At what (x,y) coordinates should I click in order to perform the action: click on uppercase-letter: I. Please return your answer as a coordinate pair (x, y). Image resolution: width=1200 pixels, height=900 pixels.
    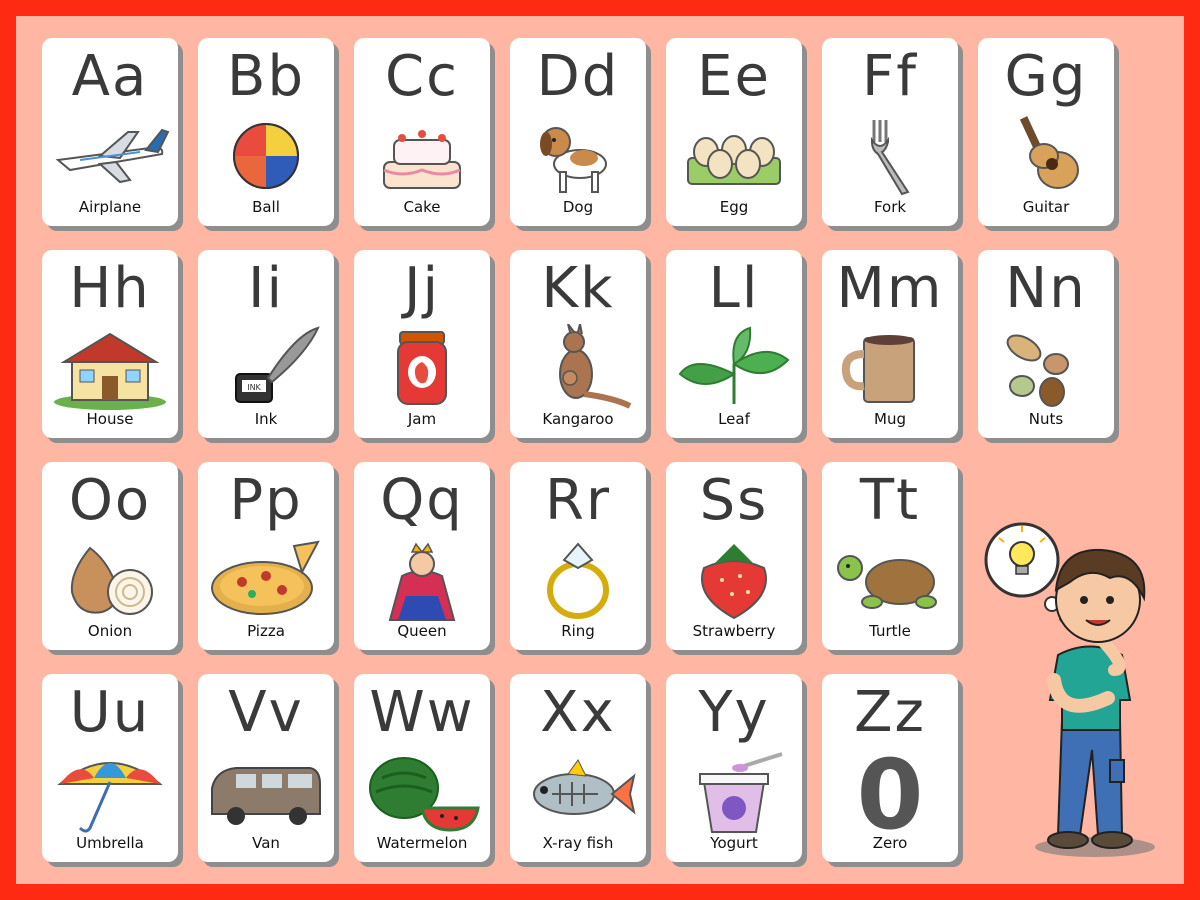
    Looking at the image, I should click on (257, 288).